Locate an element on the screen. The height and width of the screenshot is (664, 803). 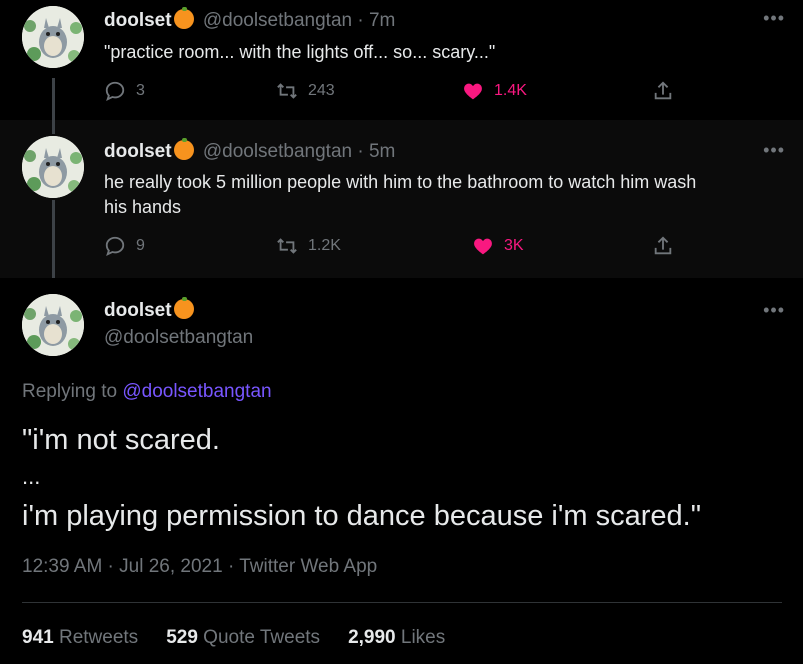
tweet-header: doolset @doolsetbangtan · 5m is located at coordinates (249, 150).